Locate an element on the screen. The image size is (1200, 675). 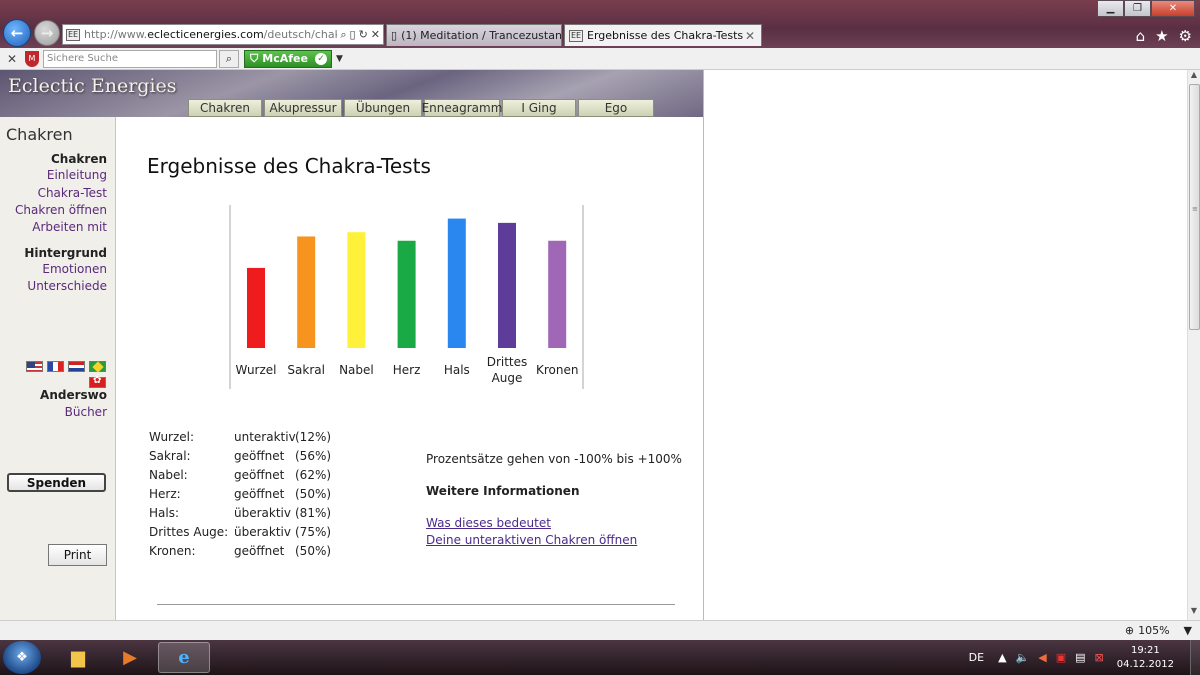
home-icon: ⌂ is located at coordinates (1141, 36).